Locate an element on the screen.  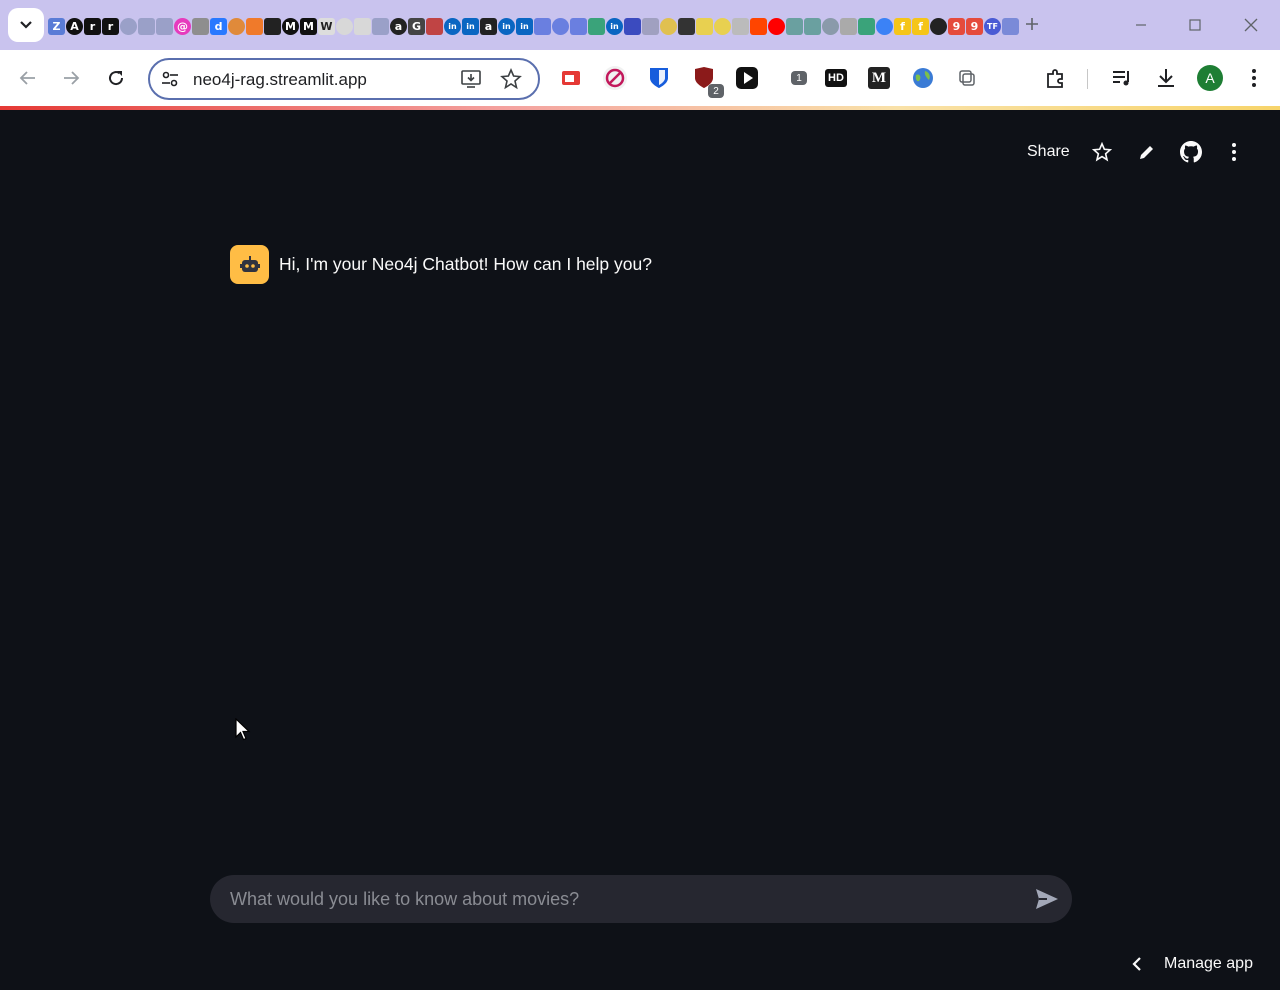
extension-copy-icon is located at coordinates (967, 78).